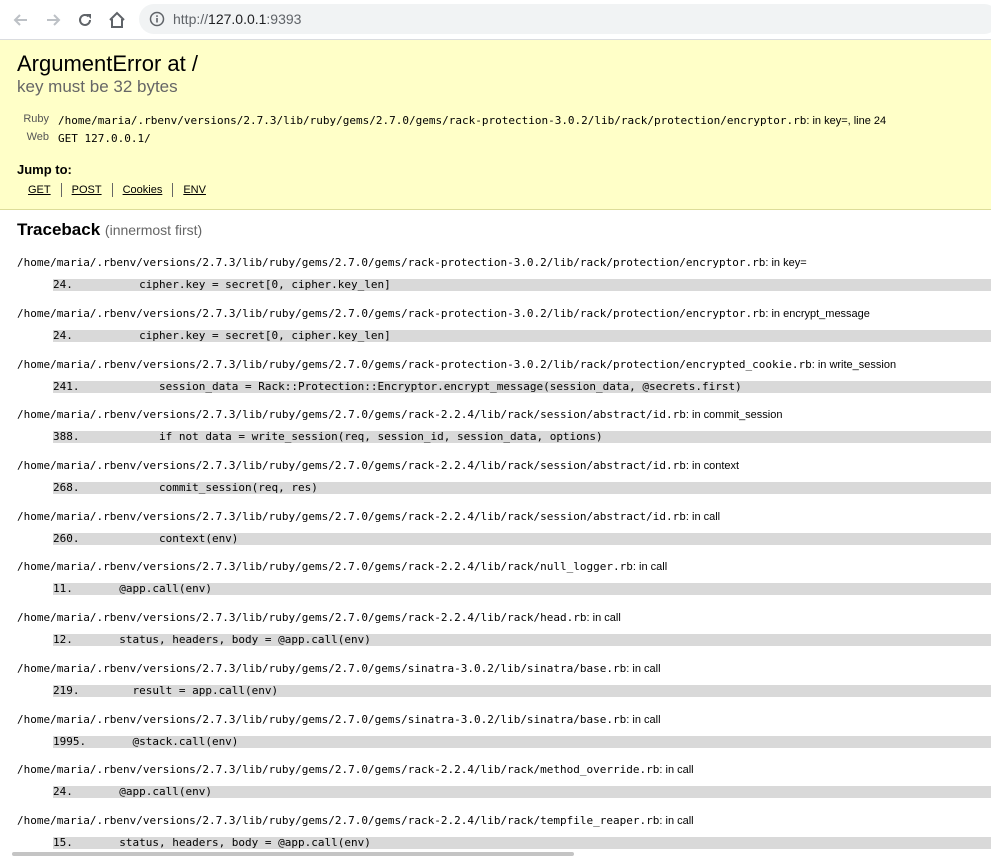  I want to click on error-title: ArgumentError at /, so click(107, 63).